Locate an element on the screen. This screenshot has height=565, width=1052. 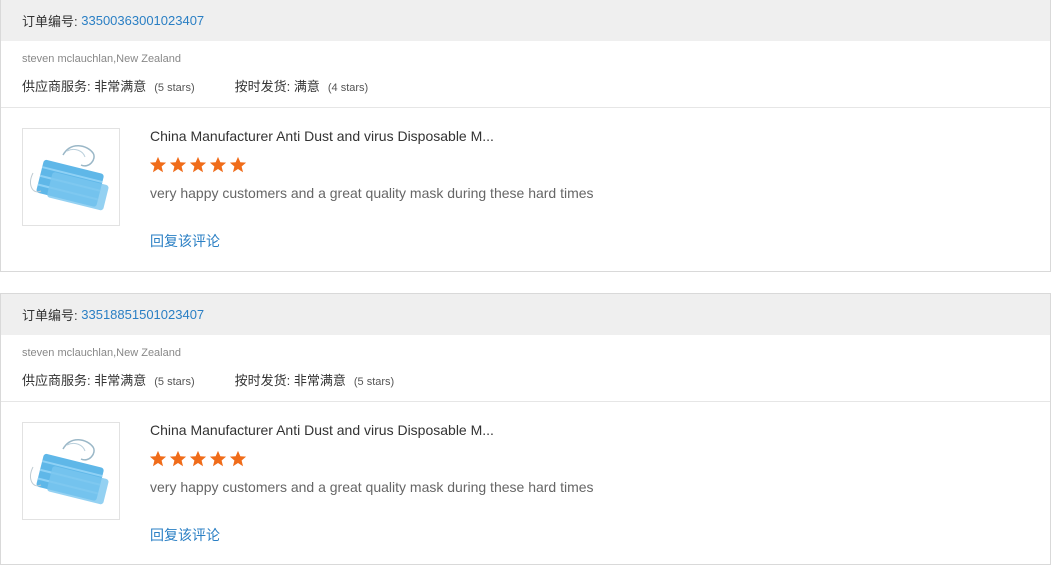
shipping-value: 满意 is located at coordinates (306, 86).